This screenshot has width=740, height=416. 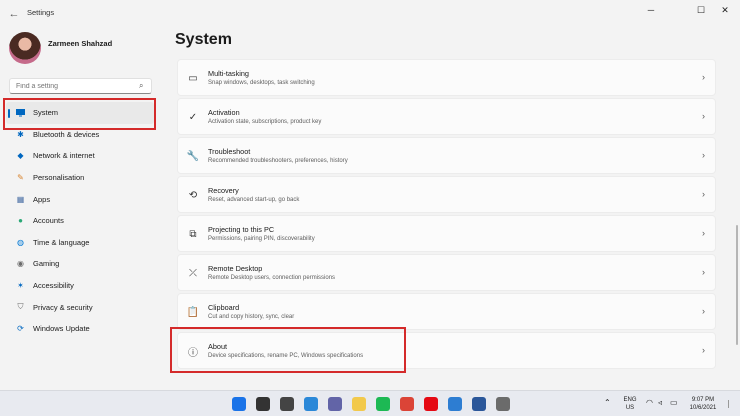 I want to click on clock-date: 10/6/2021, so click(x=703, y=408).